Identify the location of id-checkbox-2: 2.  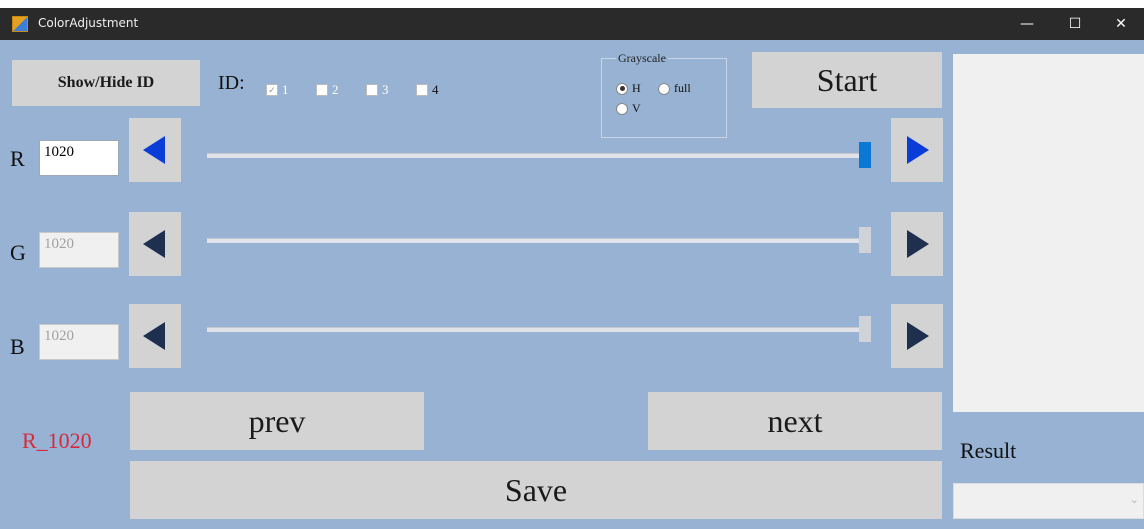
(327, 90).